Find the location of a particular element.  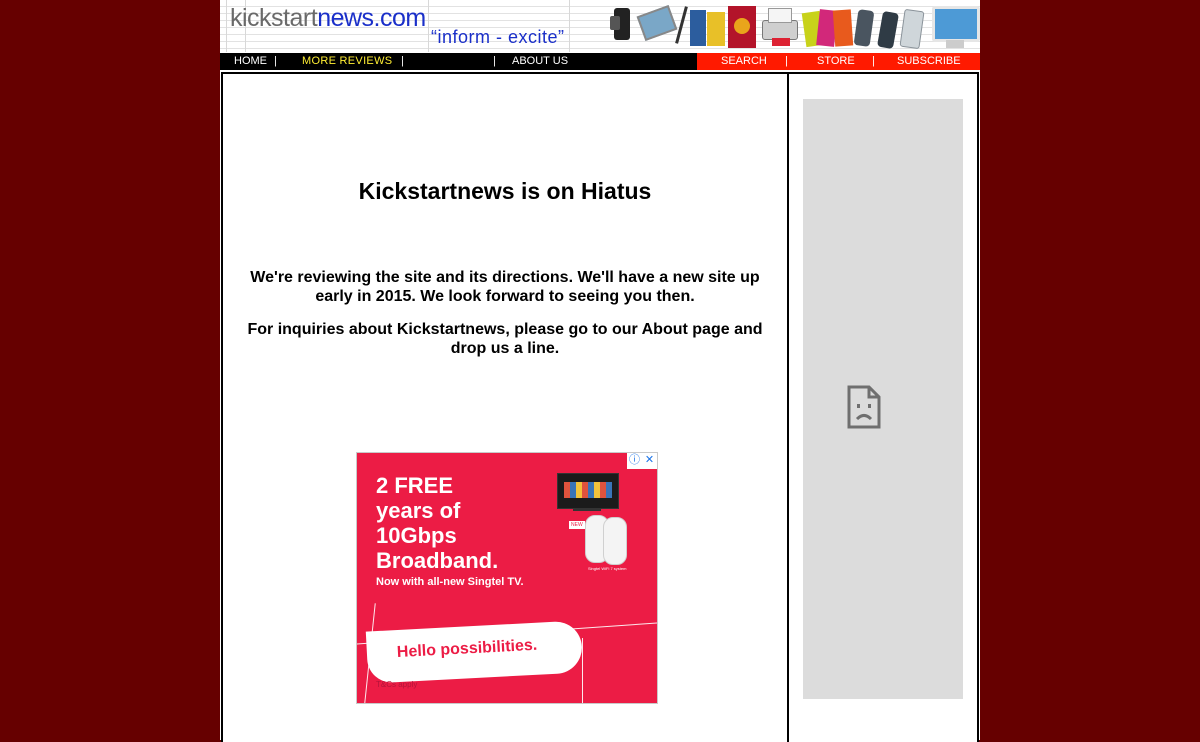

new-badge: NEW is located at coordinates (577, 525).